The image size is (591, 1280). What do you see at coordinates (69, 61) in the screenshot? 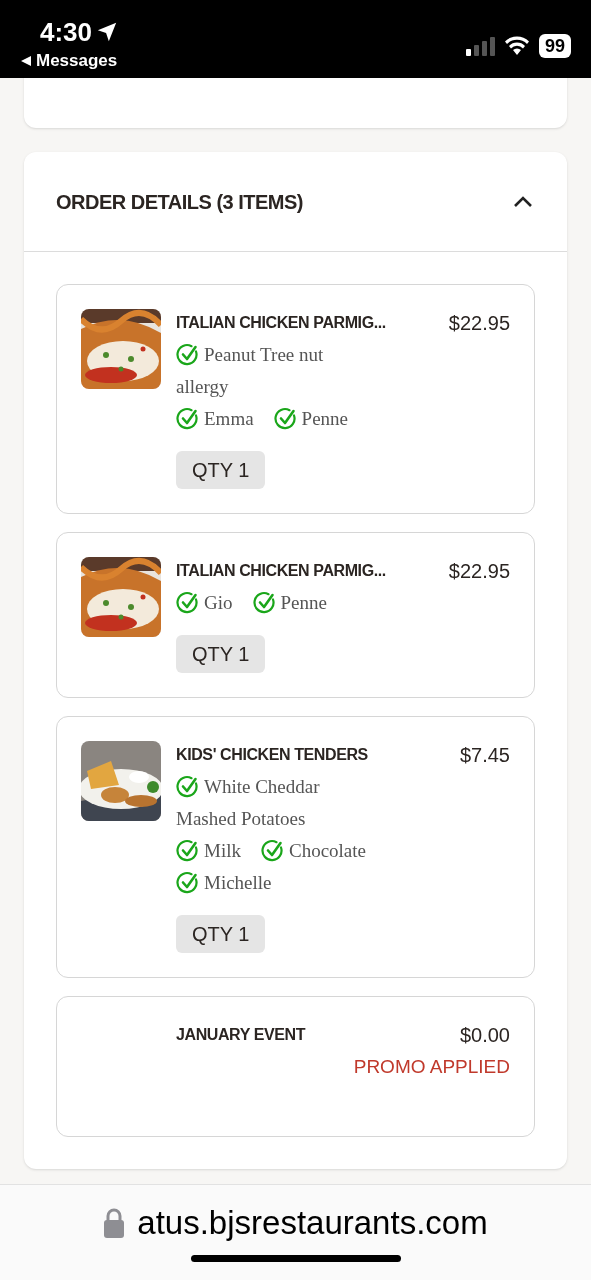
I see `back-link: Messages` at bounding box center [69, 61].